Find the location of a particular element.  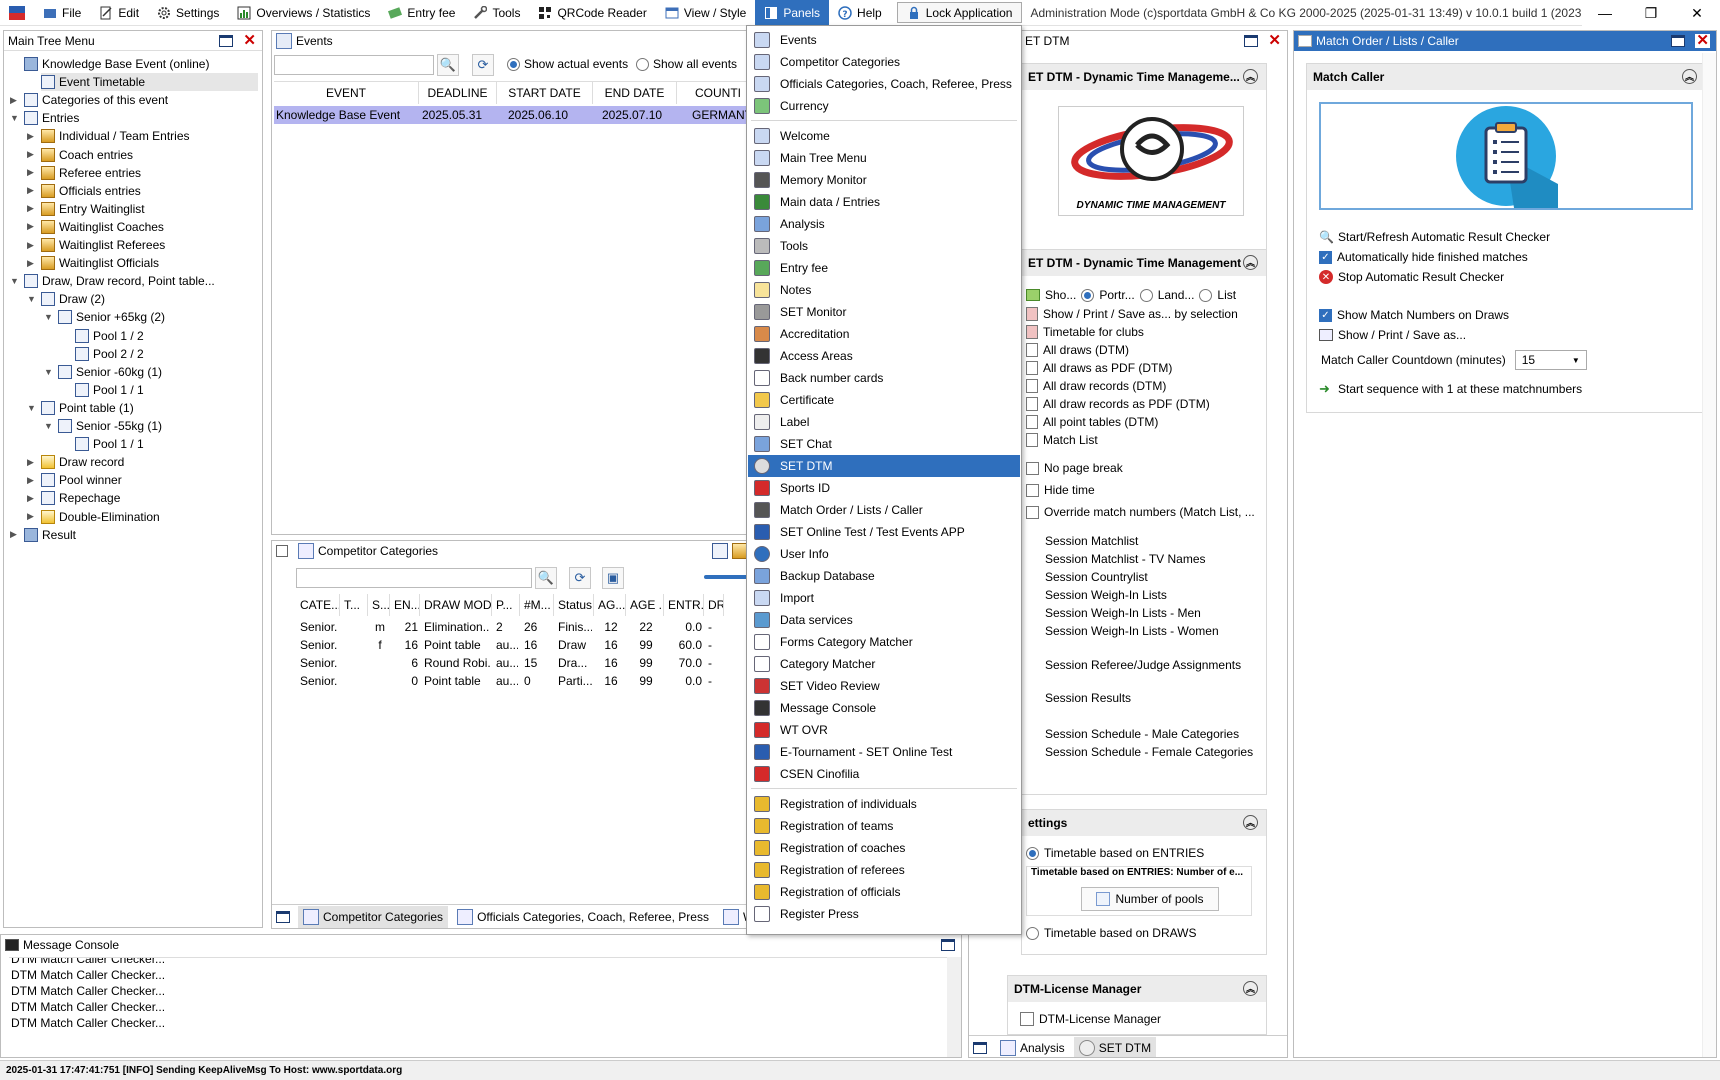

tree-item: Coach entries is located at coordinates (87, 155).